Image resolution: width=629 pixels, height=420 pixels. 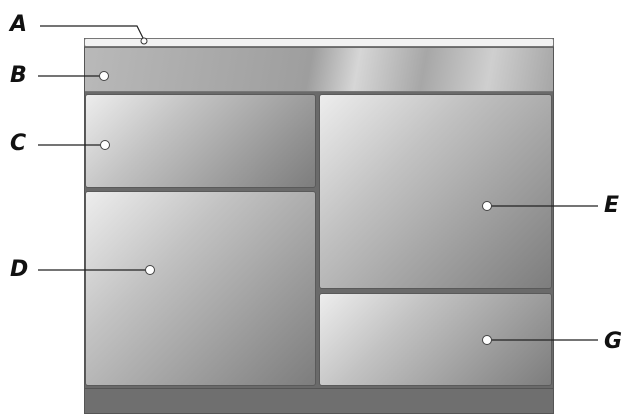 I want to click on label-g: G, so click(x=613, y=341).